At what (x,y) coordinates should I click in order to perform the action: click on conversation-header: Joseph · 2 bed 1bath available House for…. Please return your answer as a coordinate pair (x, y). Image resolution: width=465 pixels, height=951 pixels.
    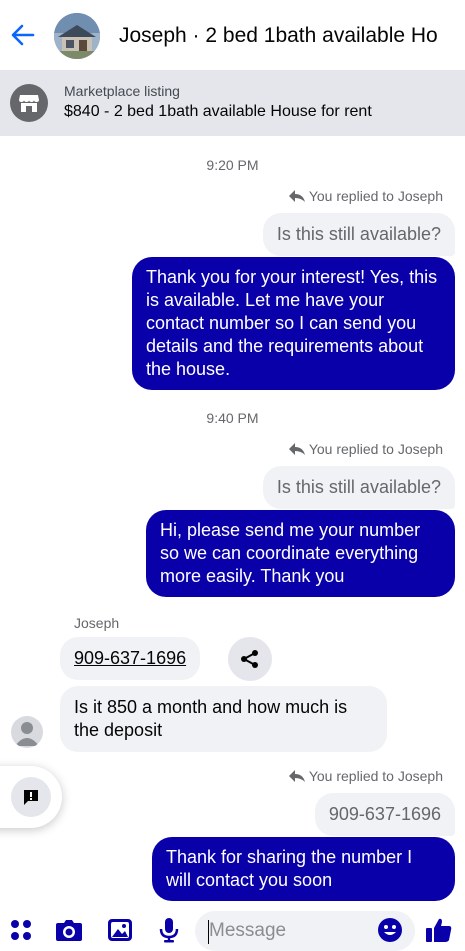
    Looking at the image, I should click on (232, 35).